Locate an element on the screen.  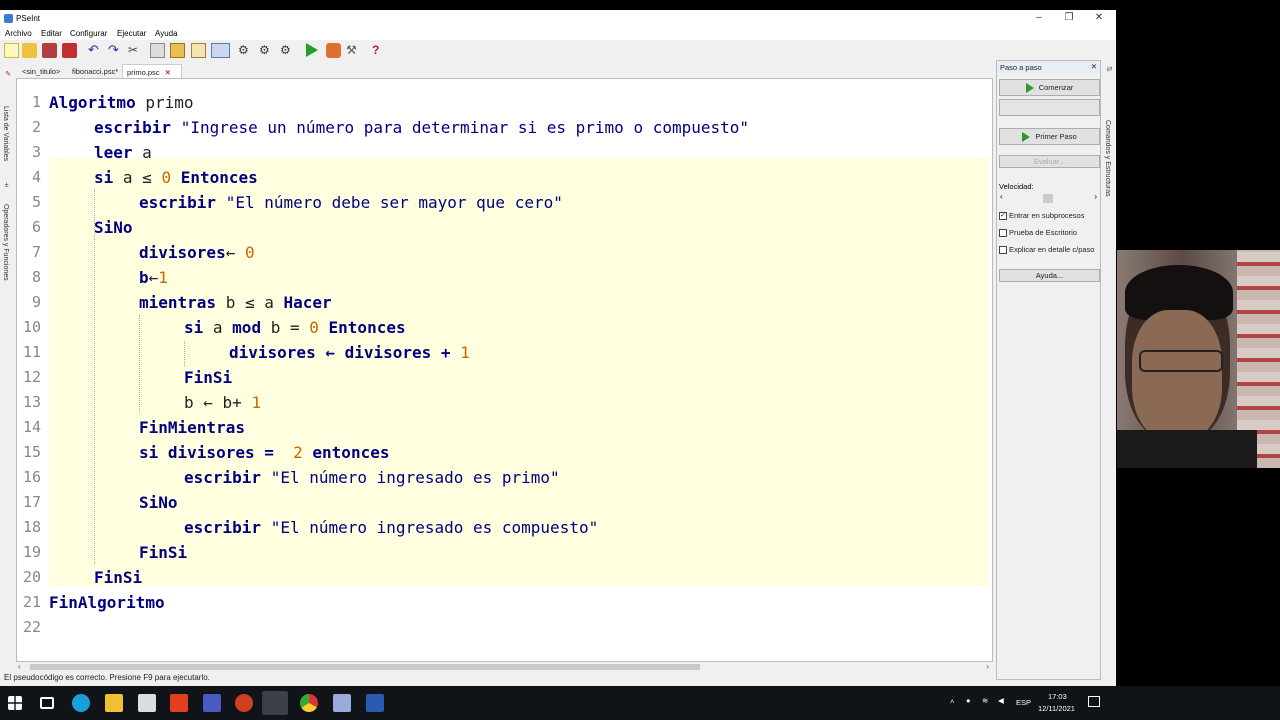
menu-archivo: Archivo is located at coordinates (18, 33).